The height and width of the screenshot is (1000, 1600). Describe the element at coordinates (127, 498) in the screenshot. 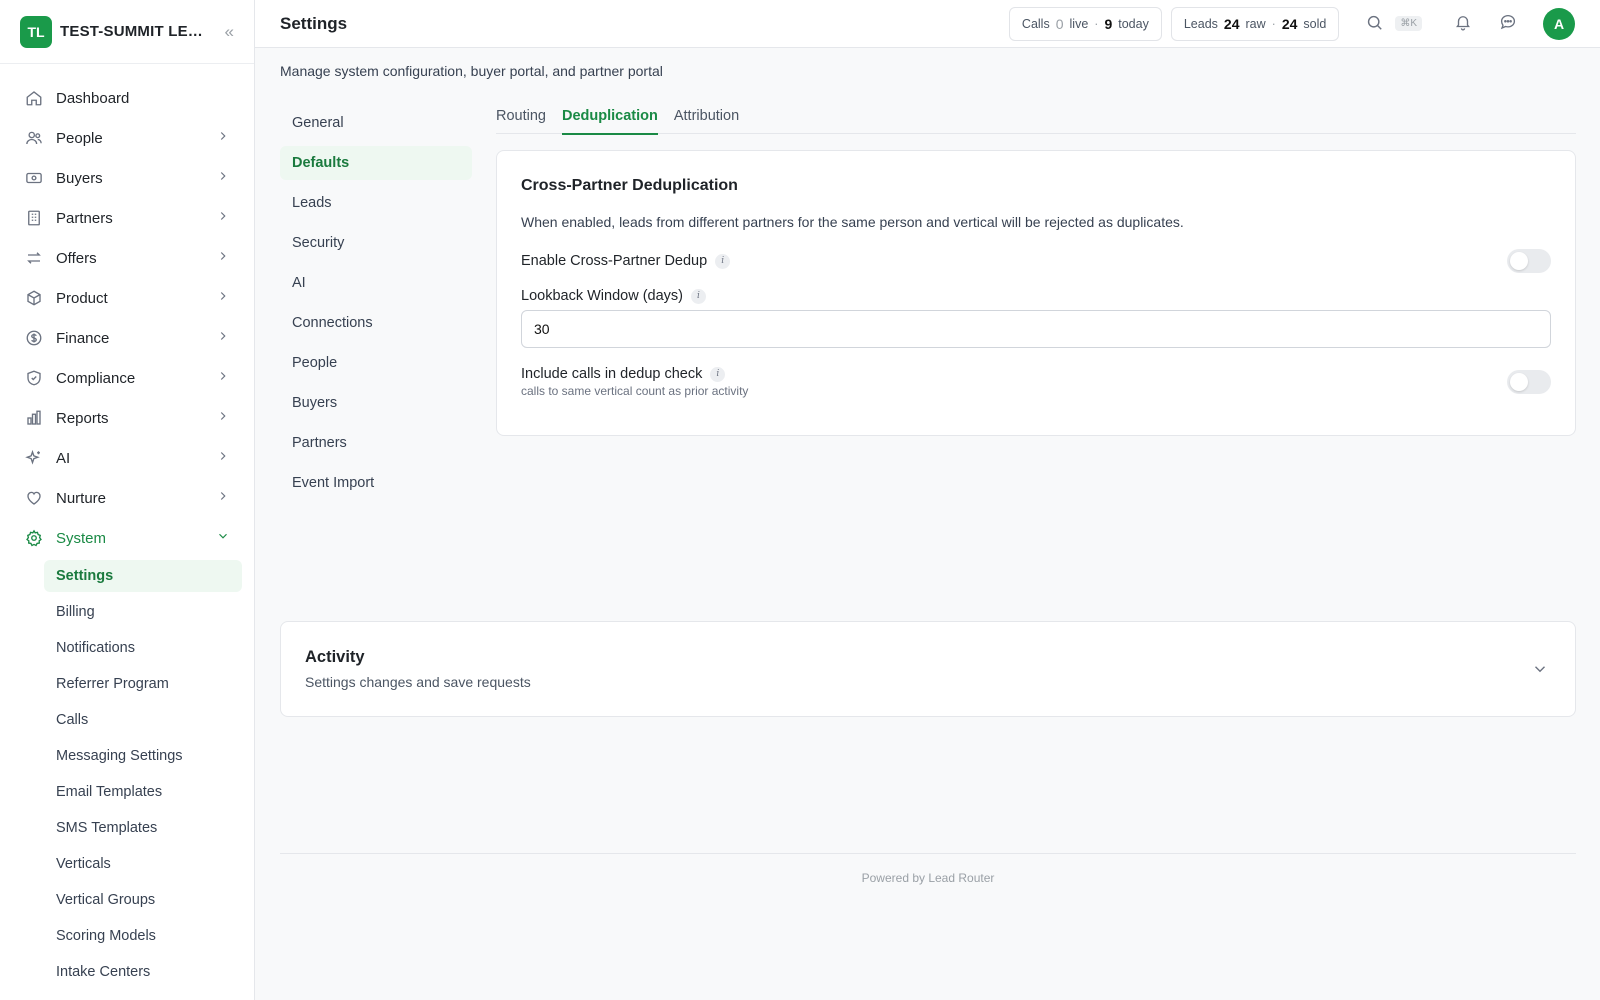

I see `nav-item-nurture: Nurture` at that location.